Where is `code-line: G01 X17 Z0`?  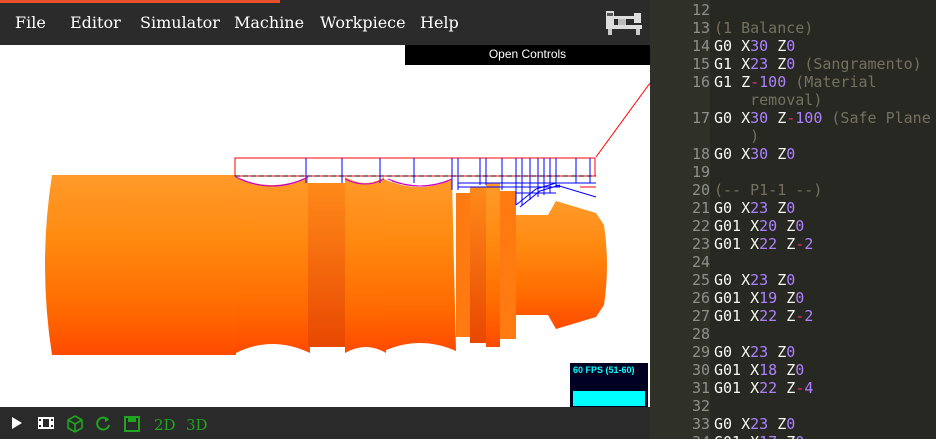 code-line: G01 X17 Z0 is located at coordinates (759, 436).